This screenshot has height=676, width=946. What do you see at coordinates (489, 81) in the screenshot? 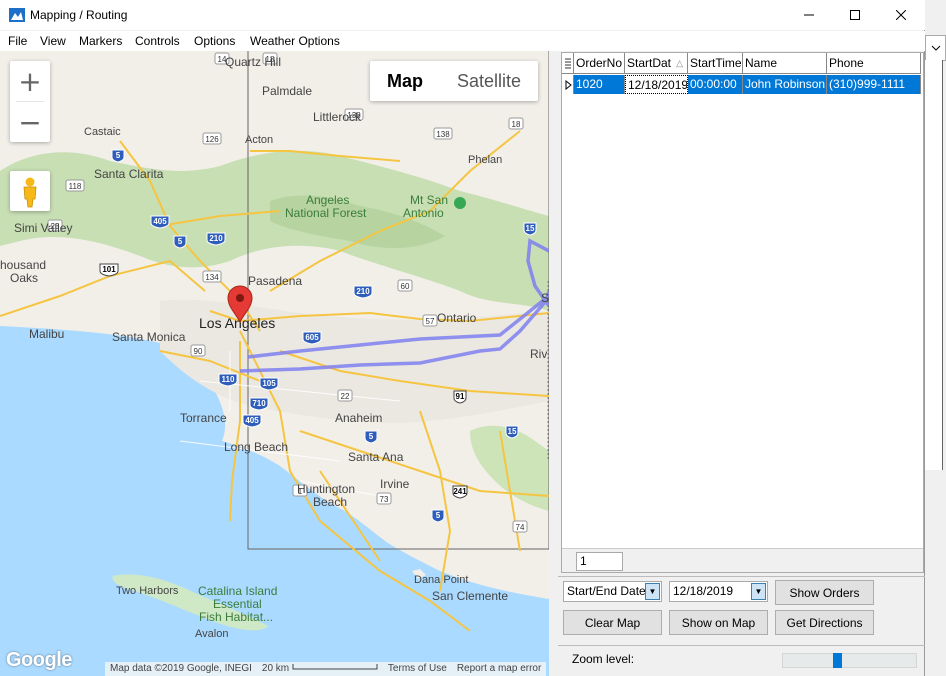
I see `map-type-satellite-button: Satellite` at bounding box center [489, 81].